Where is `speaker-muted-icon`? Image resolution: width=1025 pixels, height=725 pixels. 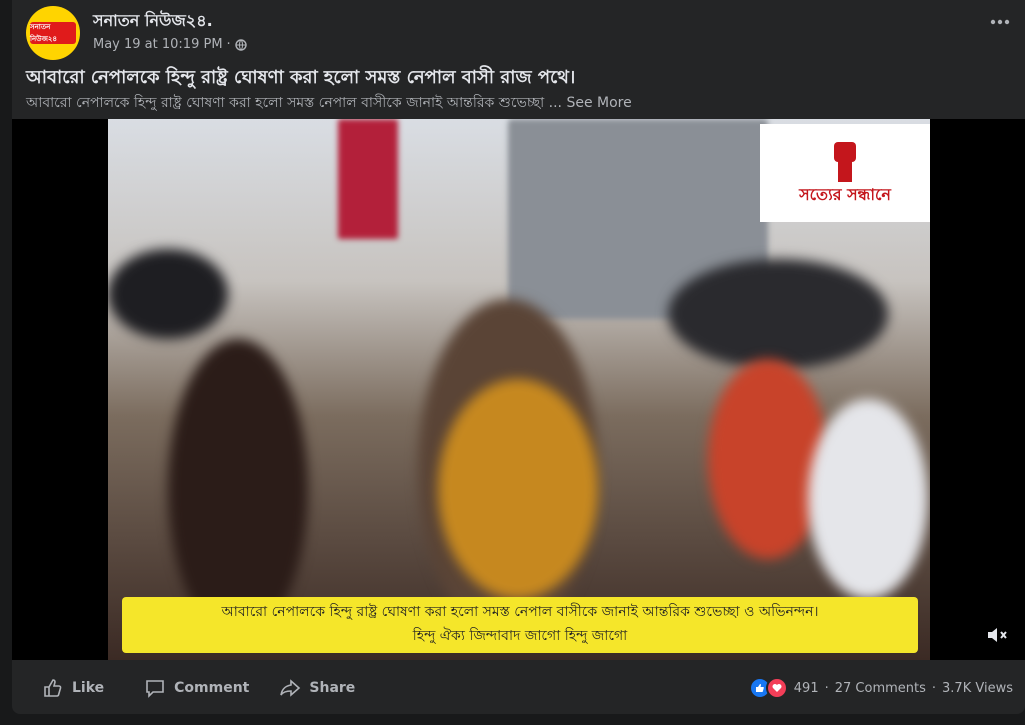
speaker-muted-icon is located at coordinates (997, 635).